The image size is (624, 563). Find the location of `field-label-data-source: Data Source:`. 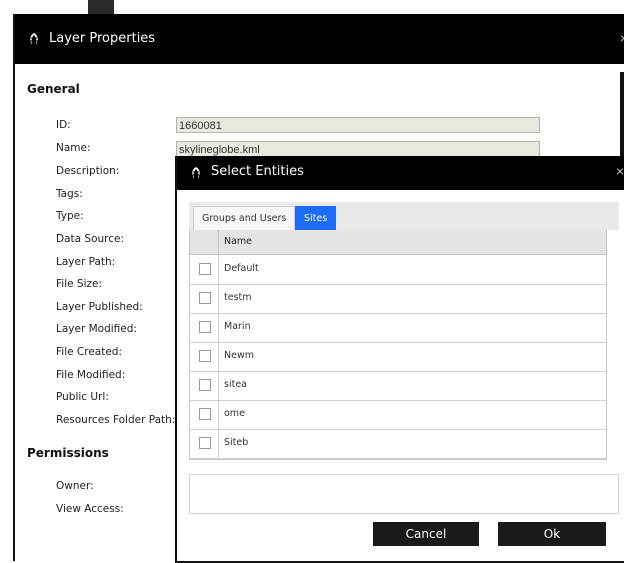

field-label-data-source: Data Source: is located at coordinates (90, 239).